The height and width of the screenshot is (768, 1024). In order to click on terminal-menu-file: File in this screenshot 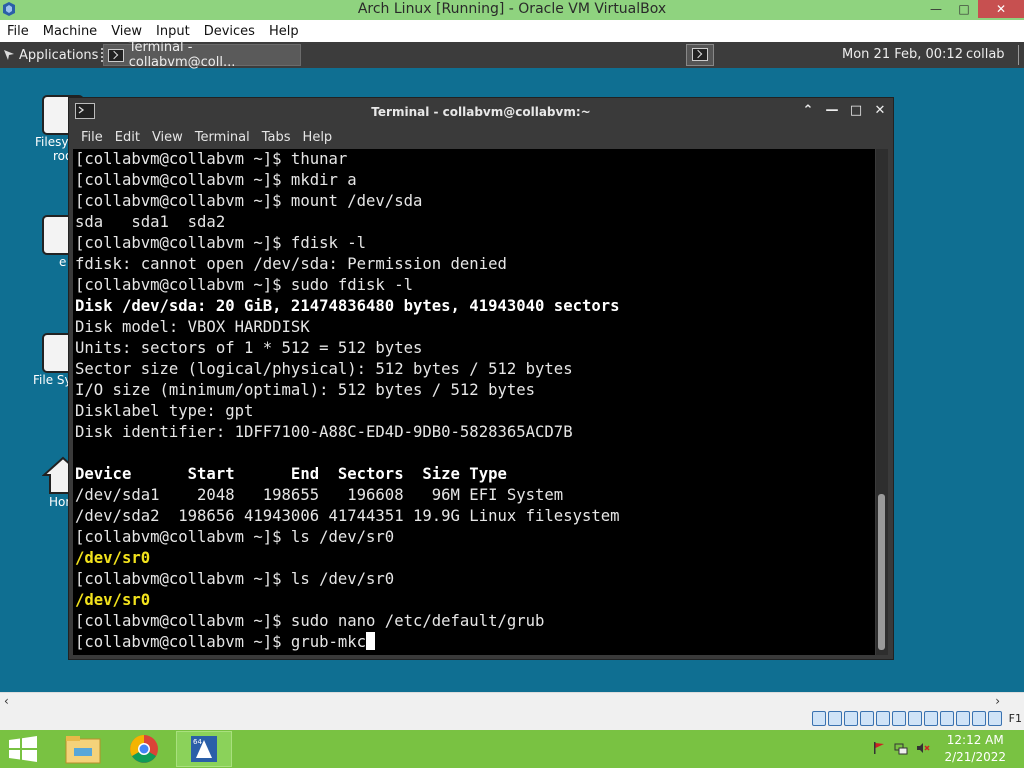, I will do `click(89, 137)`.